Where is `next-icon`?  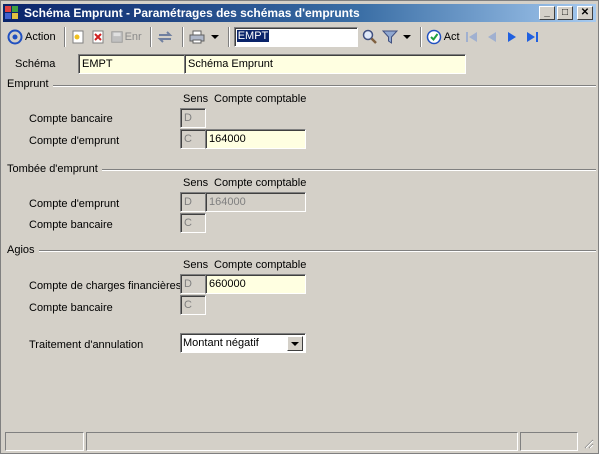 next-icon is located at coordinates (511, 37).